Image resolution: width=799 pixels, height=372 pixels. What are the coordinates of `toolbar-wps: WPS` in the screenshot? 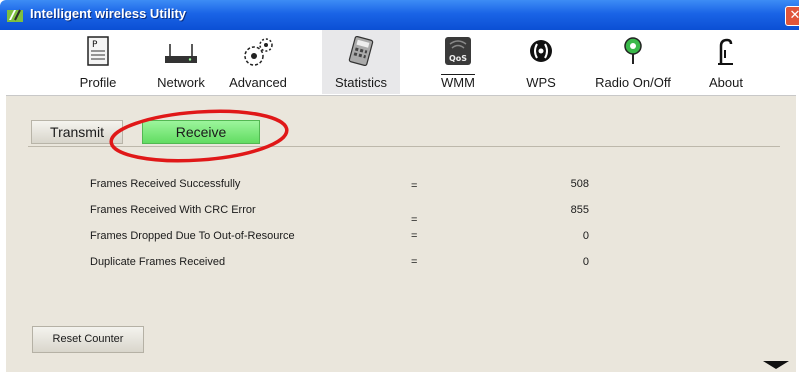 It's located at (541, 62).